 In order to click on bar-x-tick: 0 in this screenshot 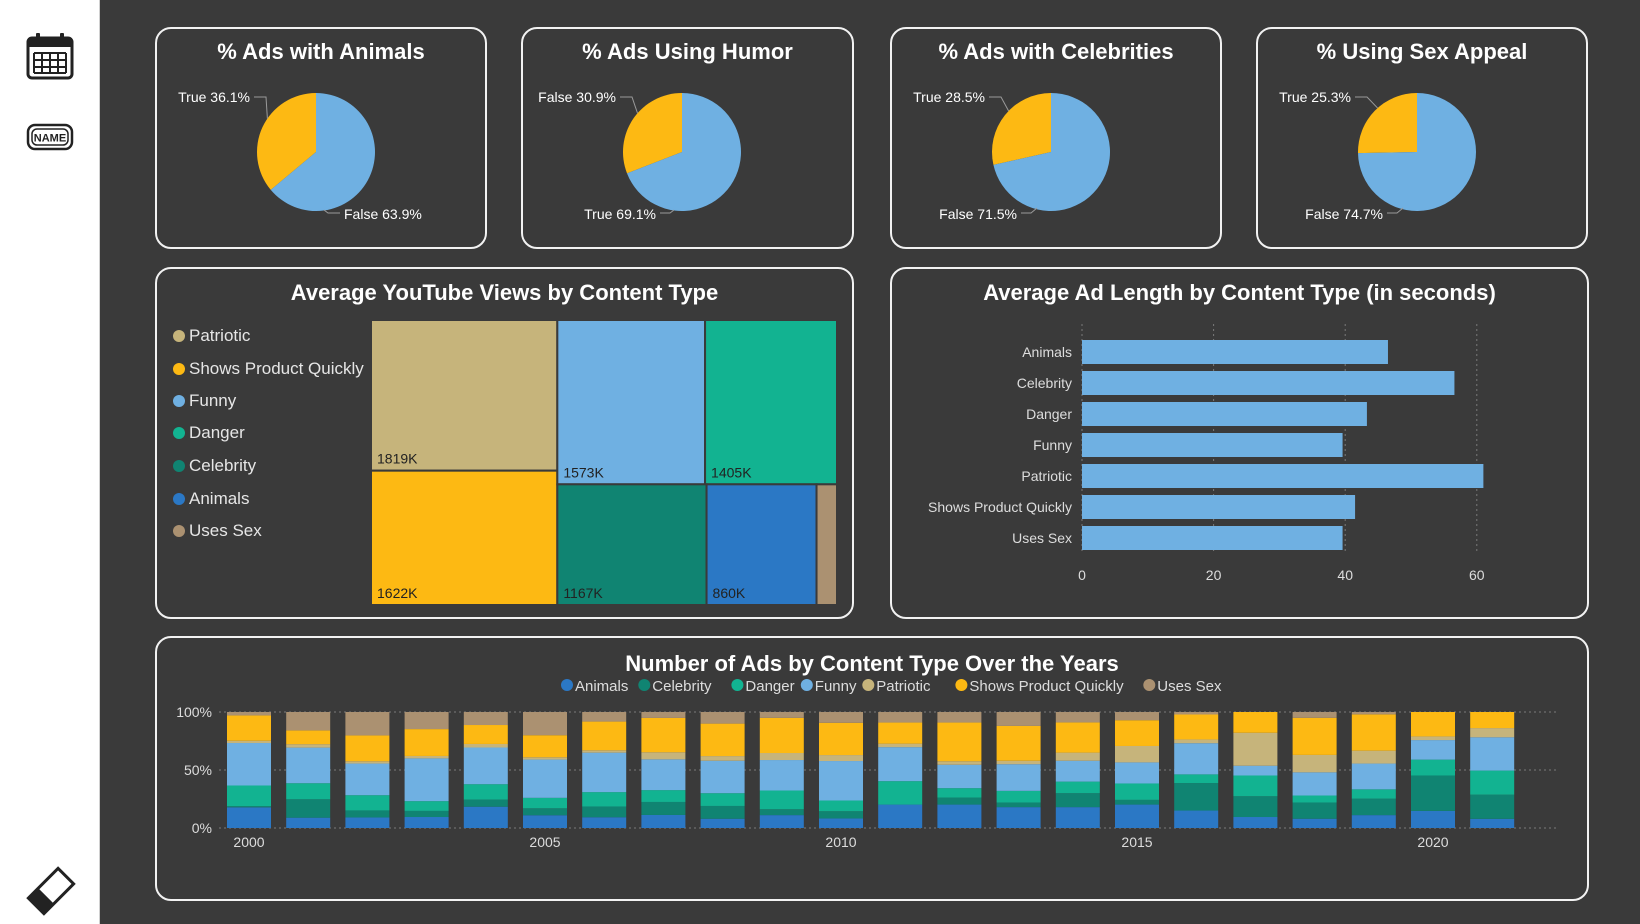, I will do `click(1082, 575)`.